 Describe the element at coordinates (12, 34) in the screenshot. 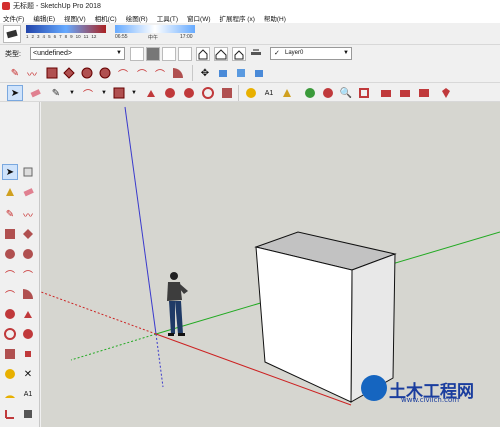

I see `shadow-toggle-button` at that location.